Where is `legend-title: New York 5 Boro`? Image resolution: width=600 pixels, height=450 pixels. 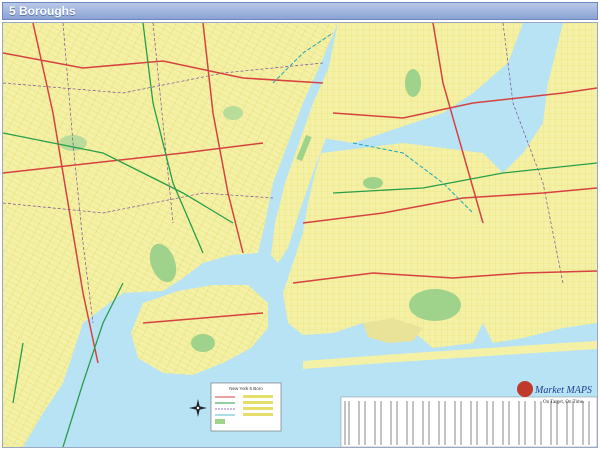
legend-title: New York 5 Boro is located at coordinates (246, 388).